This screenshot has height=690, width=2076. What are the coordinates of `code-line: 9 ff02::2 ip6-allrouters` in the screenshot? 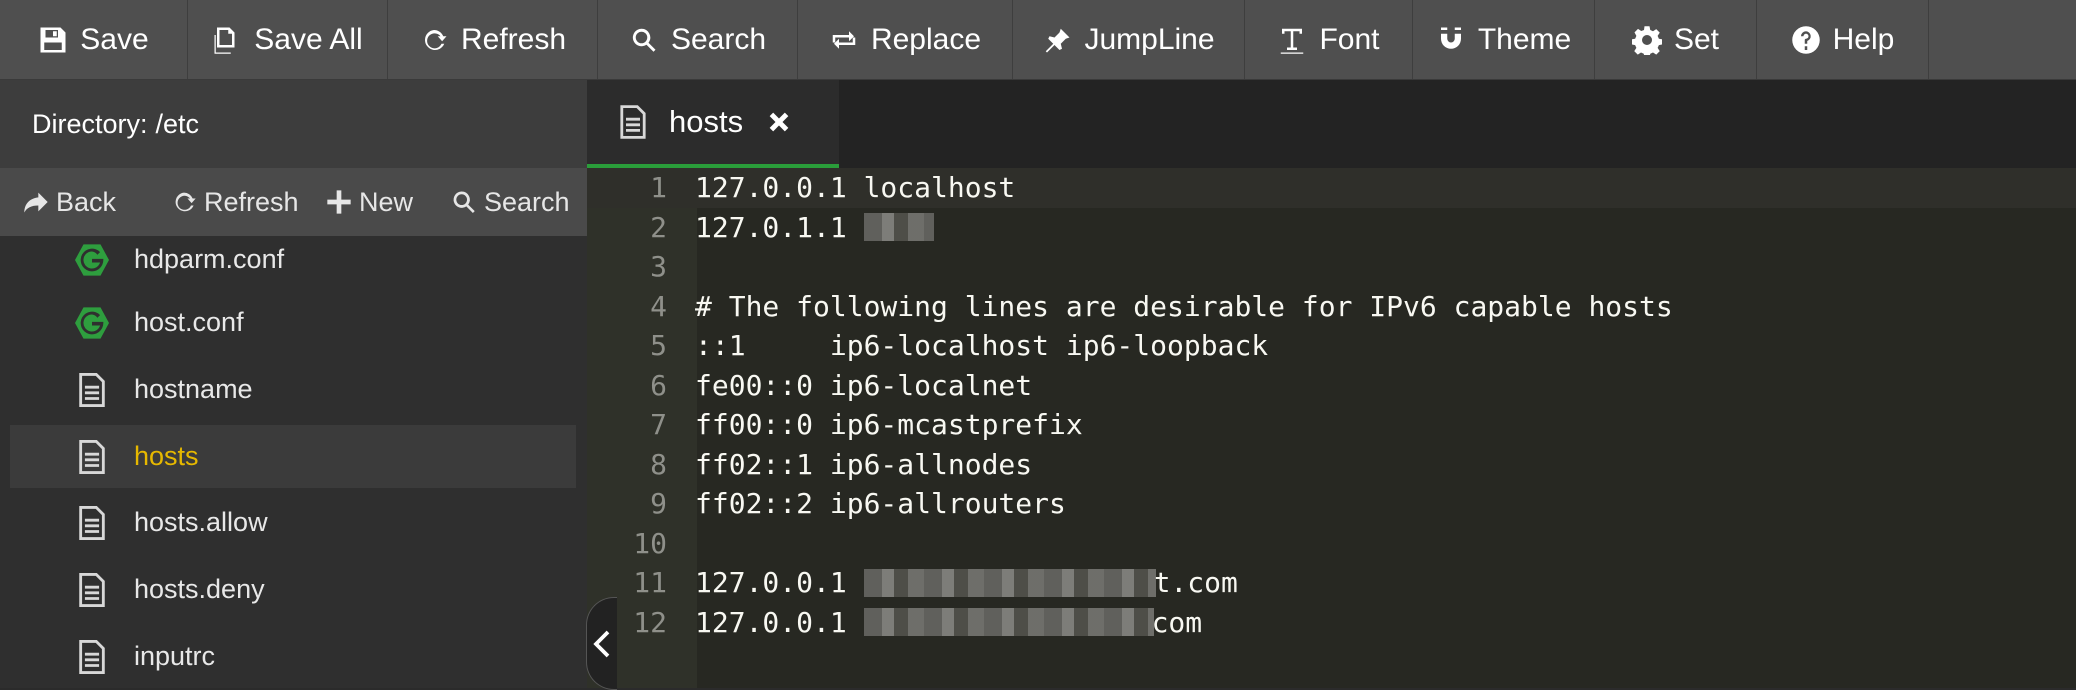 It's located at (1331, 504).